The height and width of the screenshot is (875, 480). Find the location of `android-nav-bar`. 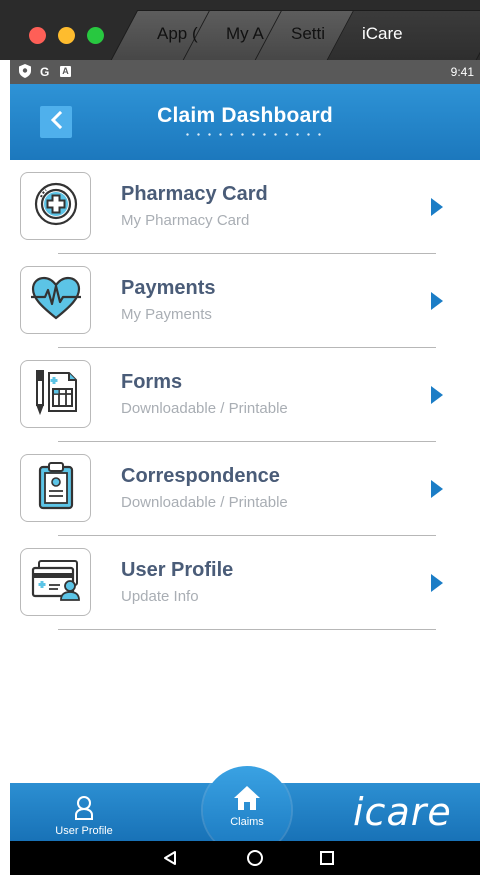

android-nav-bar is located at coordinates (245, 858).